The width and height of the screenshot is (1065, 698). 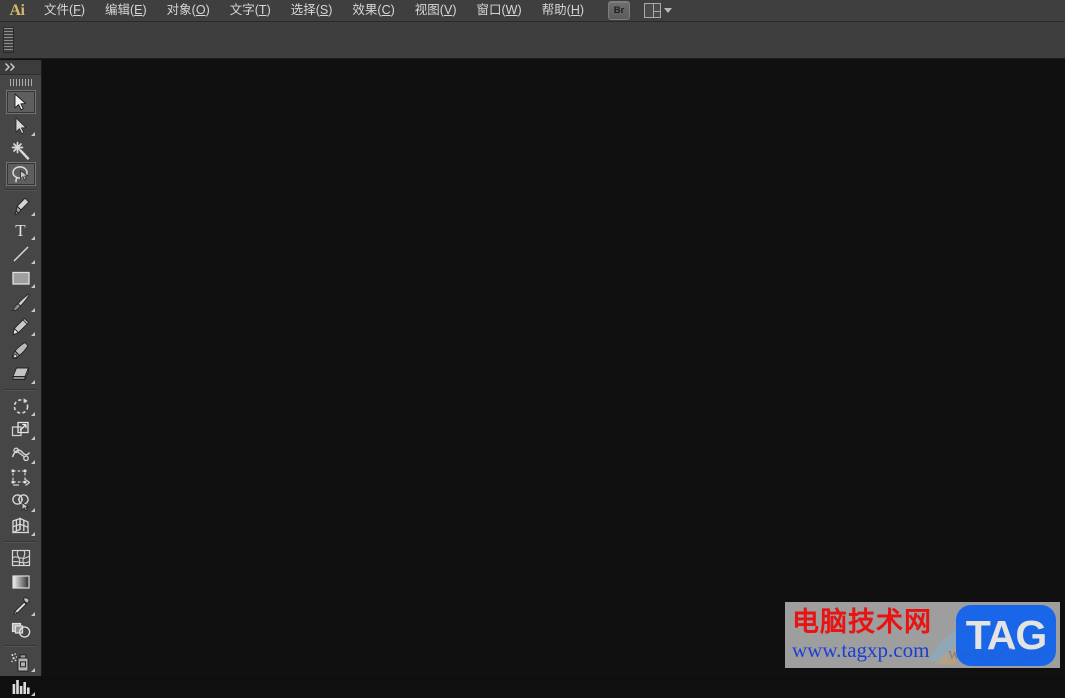 I want to click on tool-eyedropper-tool, so click(x=21, y=606).